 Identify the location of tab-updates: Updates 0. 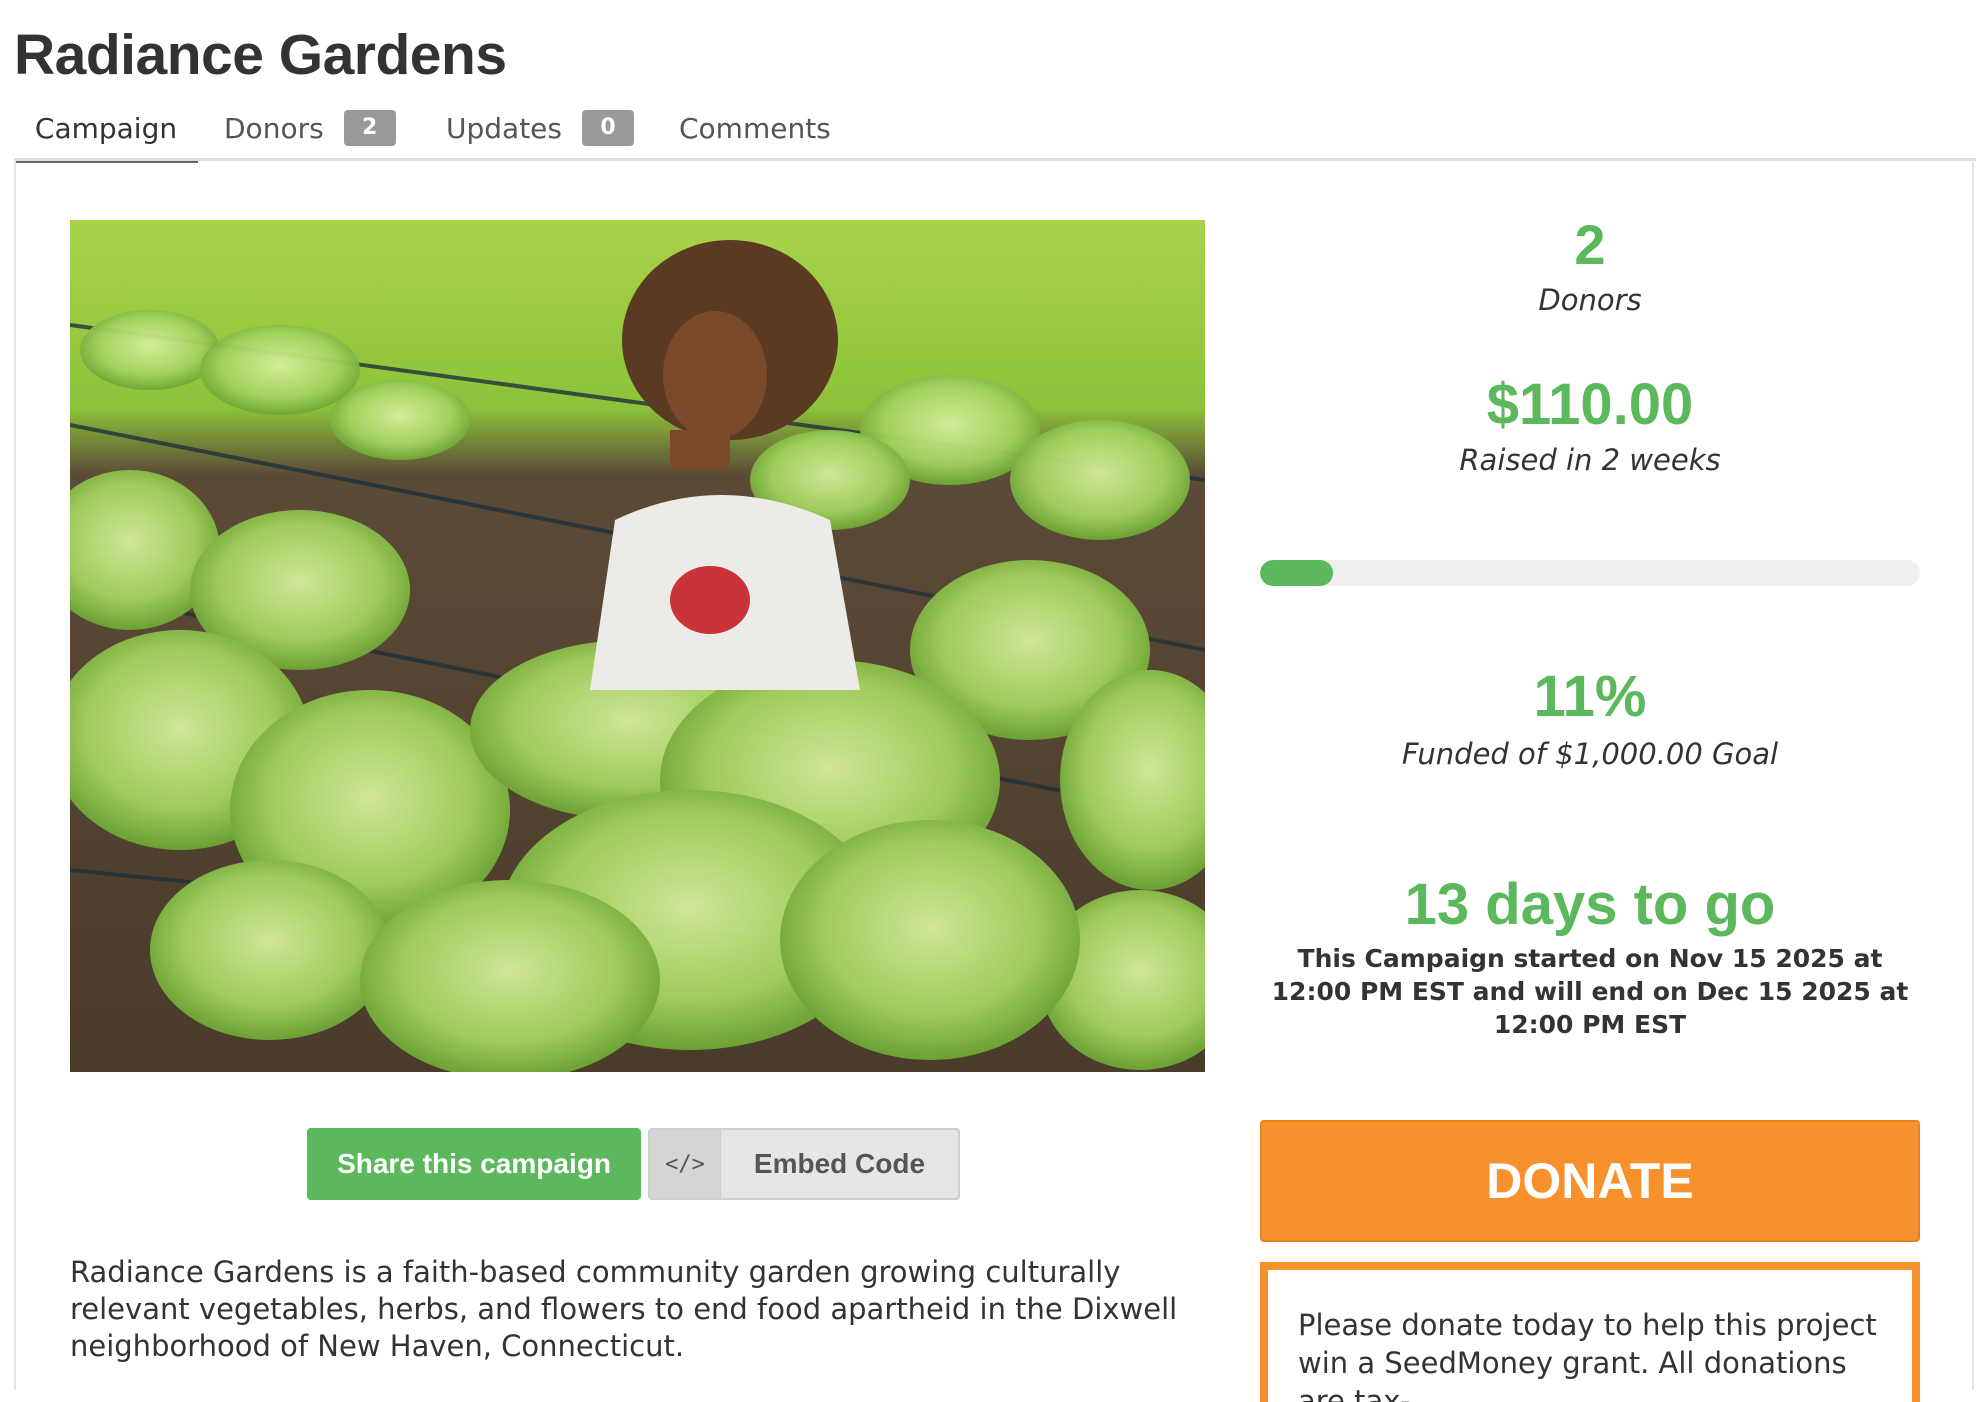
(540, 128).